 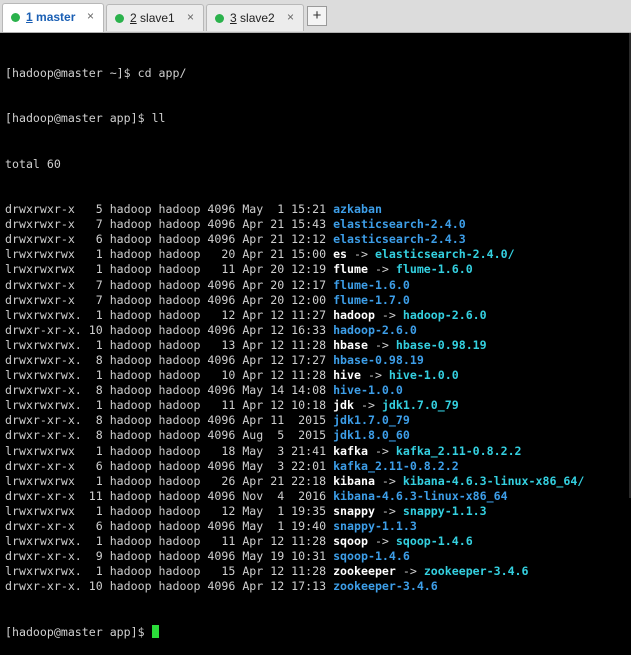 I want to click on tab-master: 1 master ×, so click(x=53, y=17).